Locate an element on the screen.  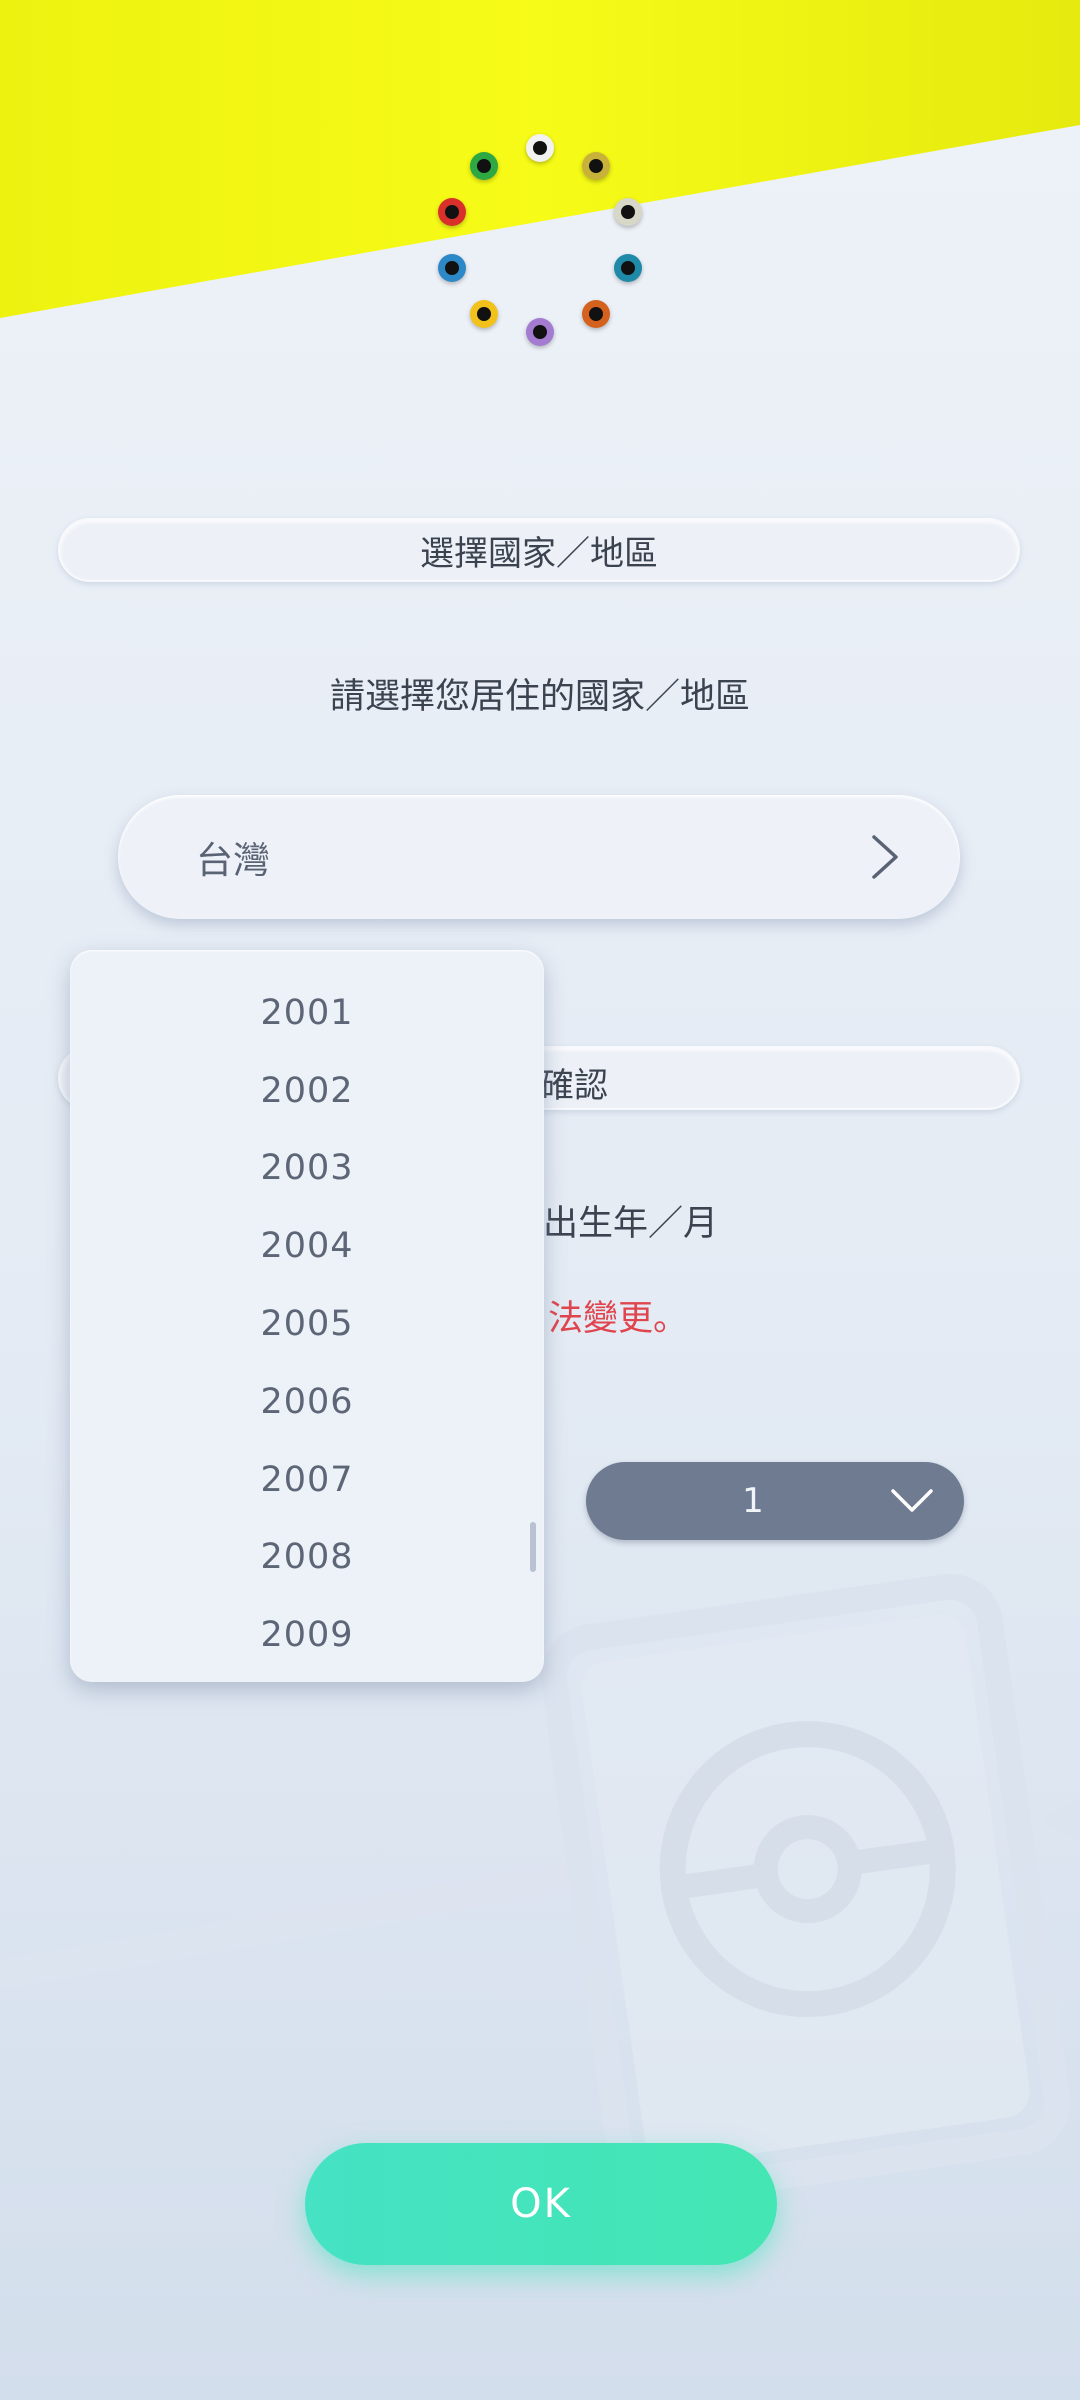
water-energy-icon is located at coordinates (628, 268).